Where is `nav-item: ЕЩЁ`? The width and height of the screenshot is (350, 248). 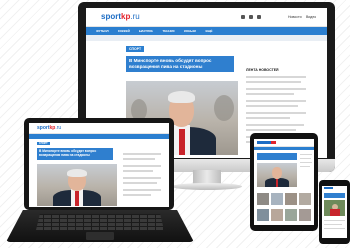
nav-item: ЕЩЁ is located at coordinates (208, 31).